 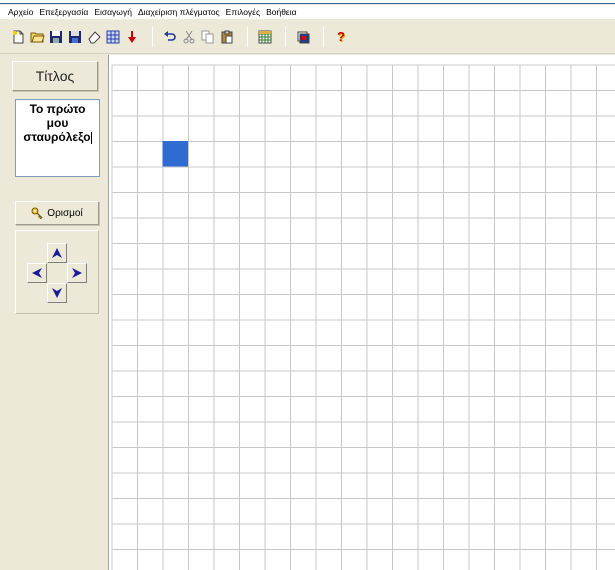 What do you see at coordinates (175, 154) in the screenshot?
I see `selected-grid-cell` at bounding box center [175, 154].